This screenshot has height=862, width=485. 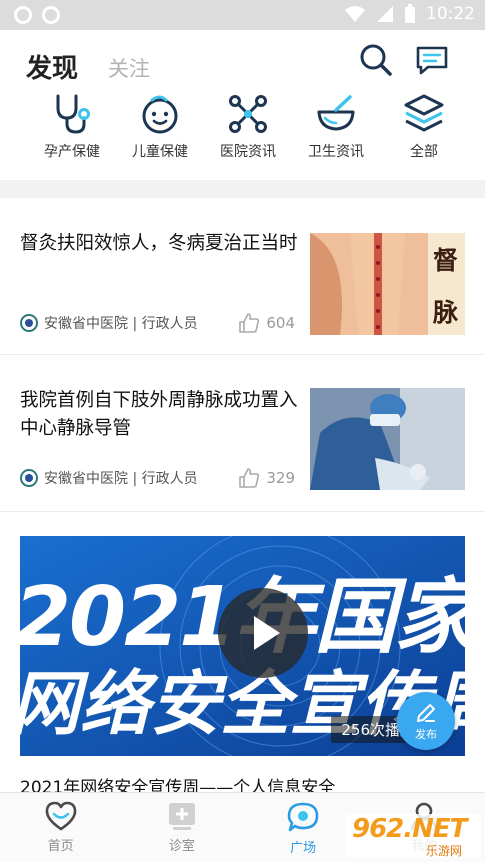 I want to click on article-thumbnail, so click(x=387, y=439).